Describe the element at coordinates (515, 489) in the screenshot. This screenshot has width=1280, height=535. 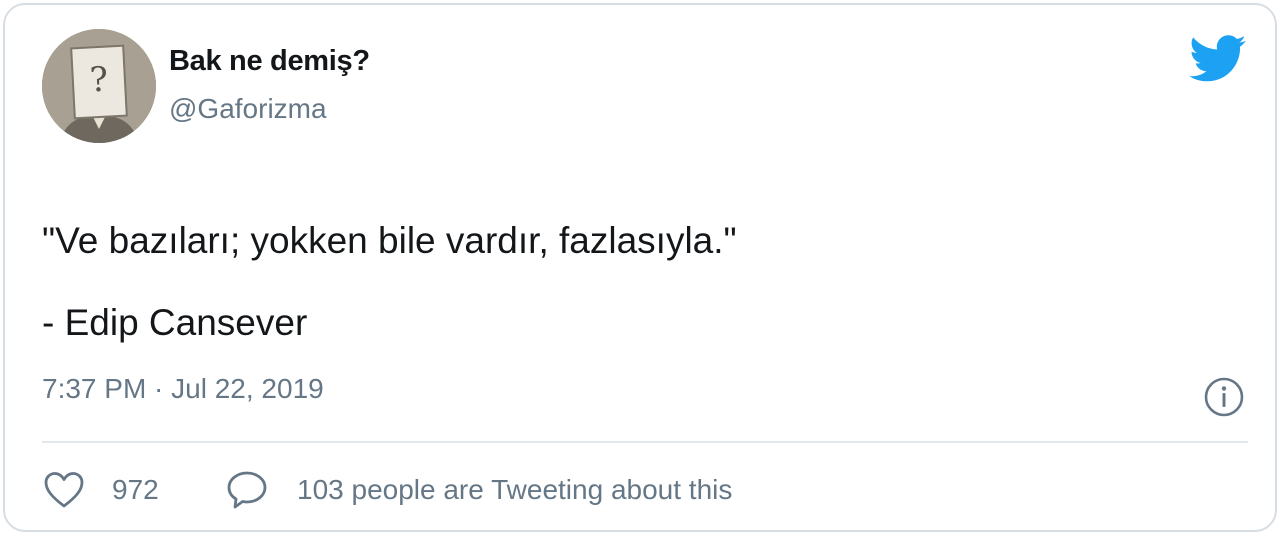
I see `reply-text: 103 people are Tweeting about this` at that location.